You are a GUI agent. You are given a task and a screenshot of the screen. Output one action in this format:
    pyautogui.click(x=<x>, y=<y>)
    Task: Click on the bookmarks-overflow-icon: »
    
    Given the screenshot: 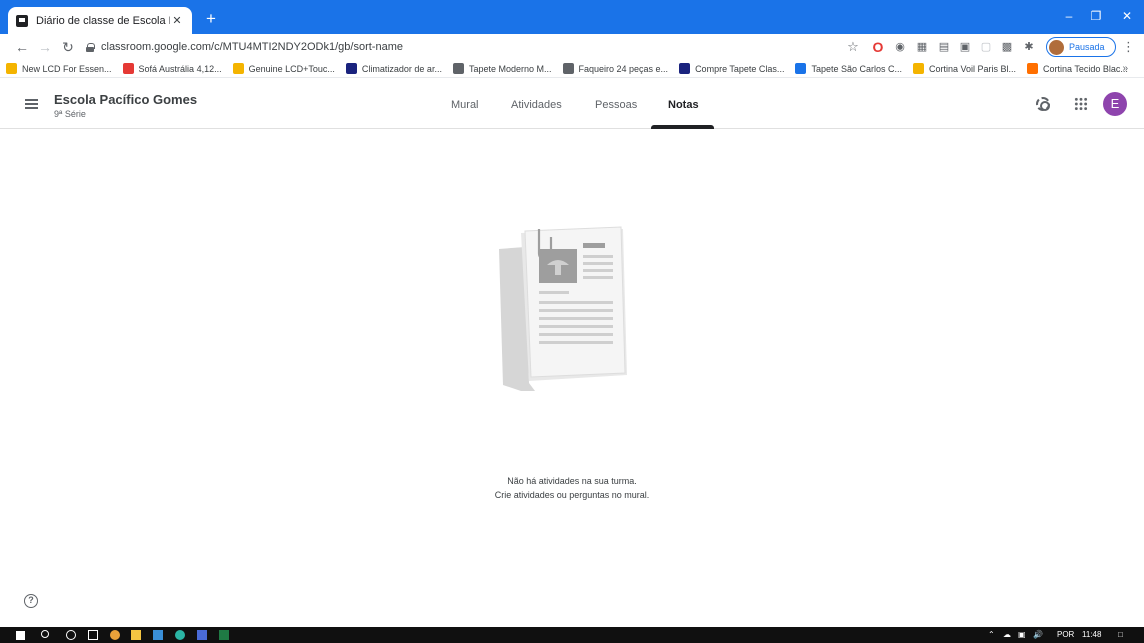 What is the action you would take?
    pyautogui.click(x=1125, y=69)
    